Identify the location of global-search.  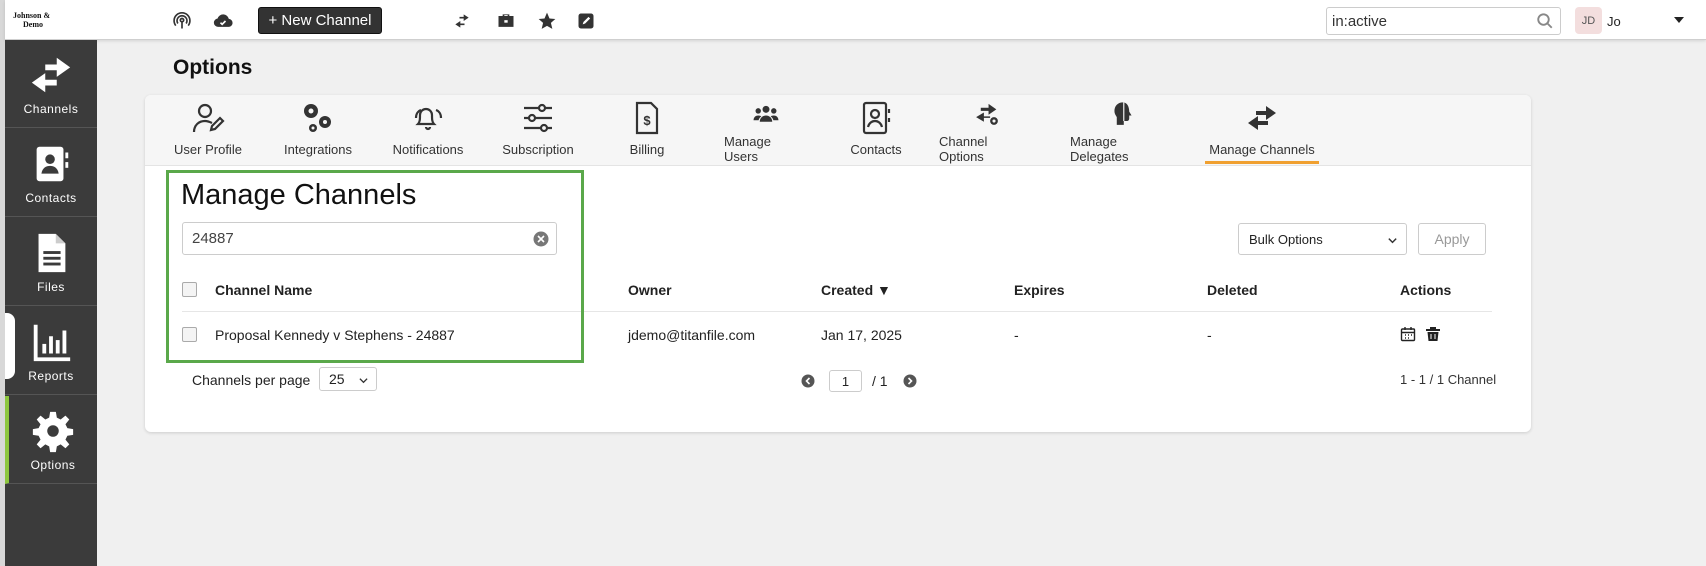
(1443, 21).